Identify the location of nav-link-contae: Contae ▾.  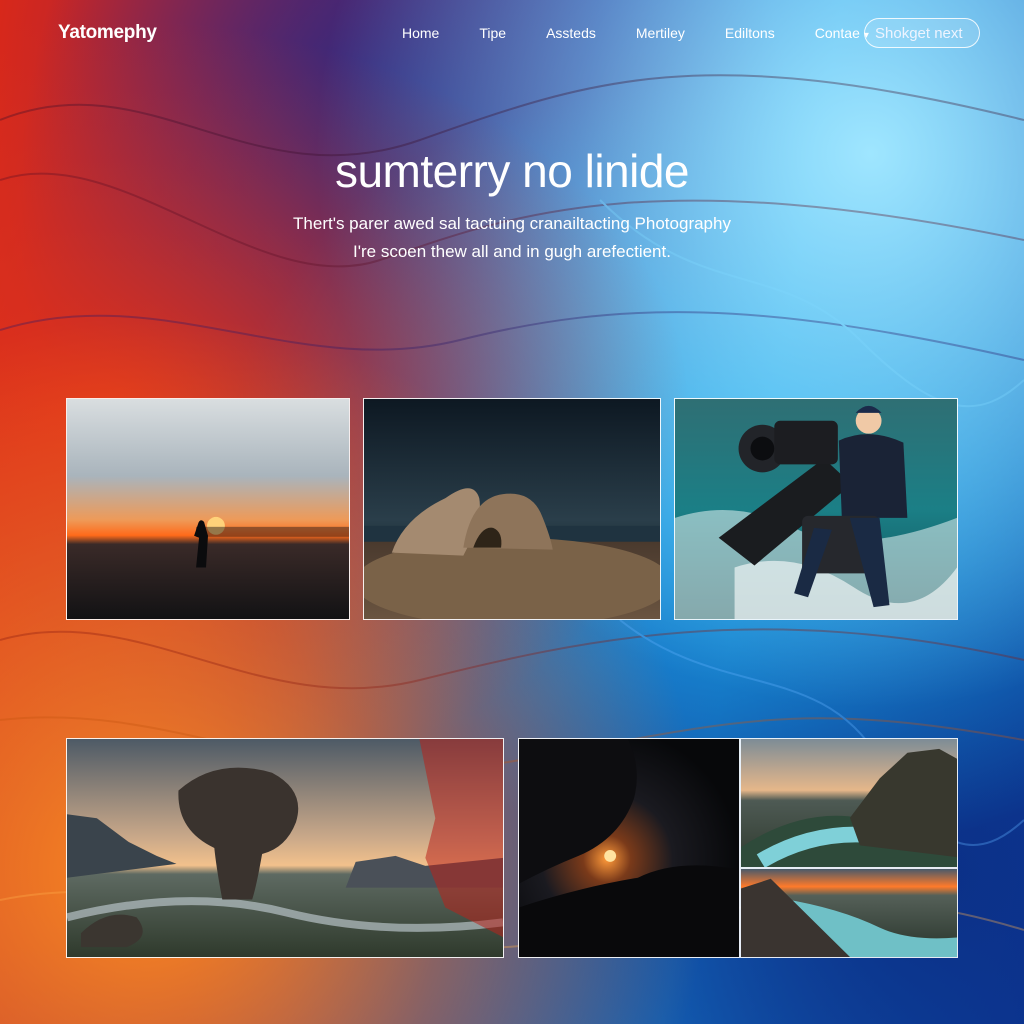
(842, 33).